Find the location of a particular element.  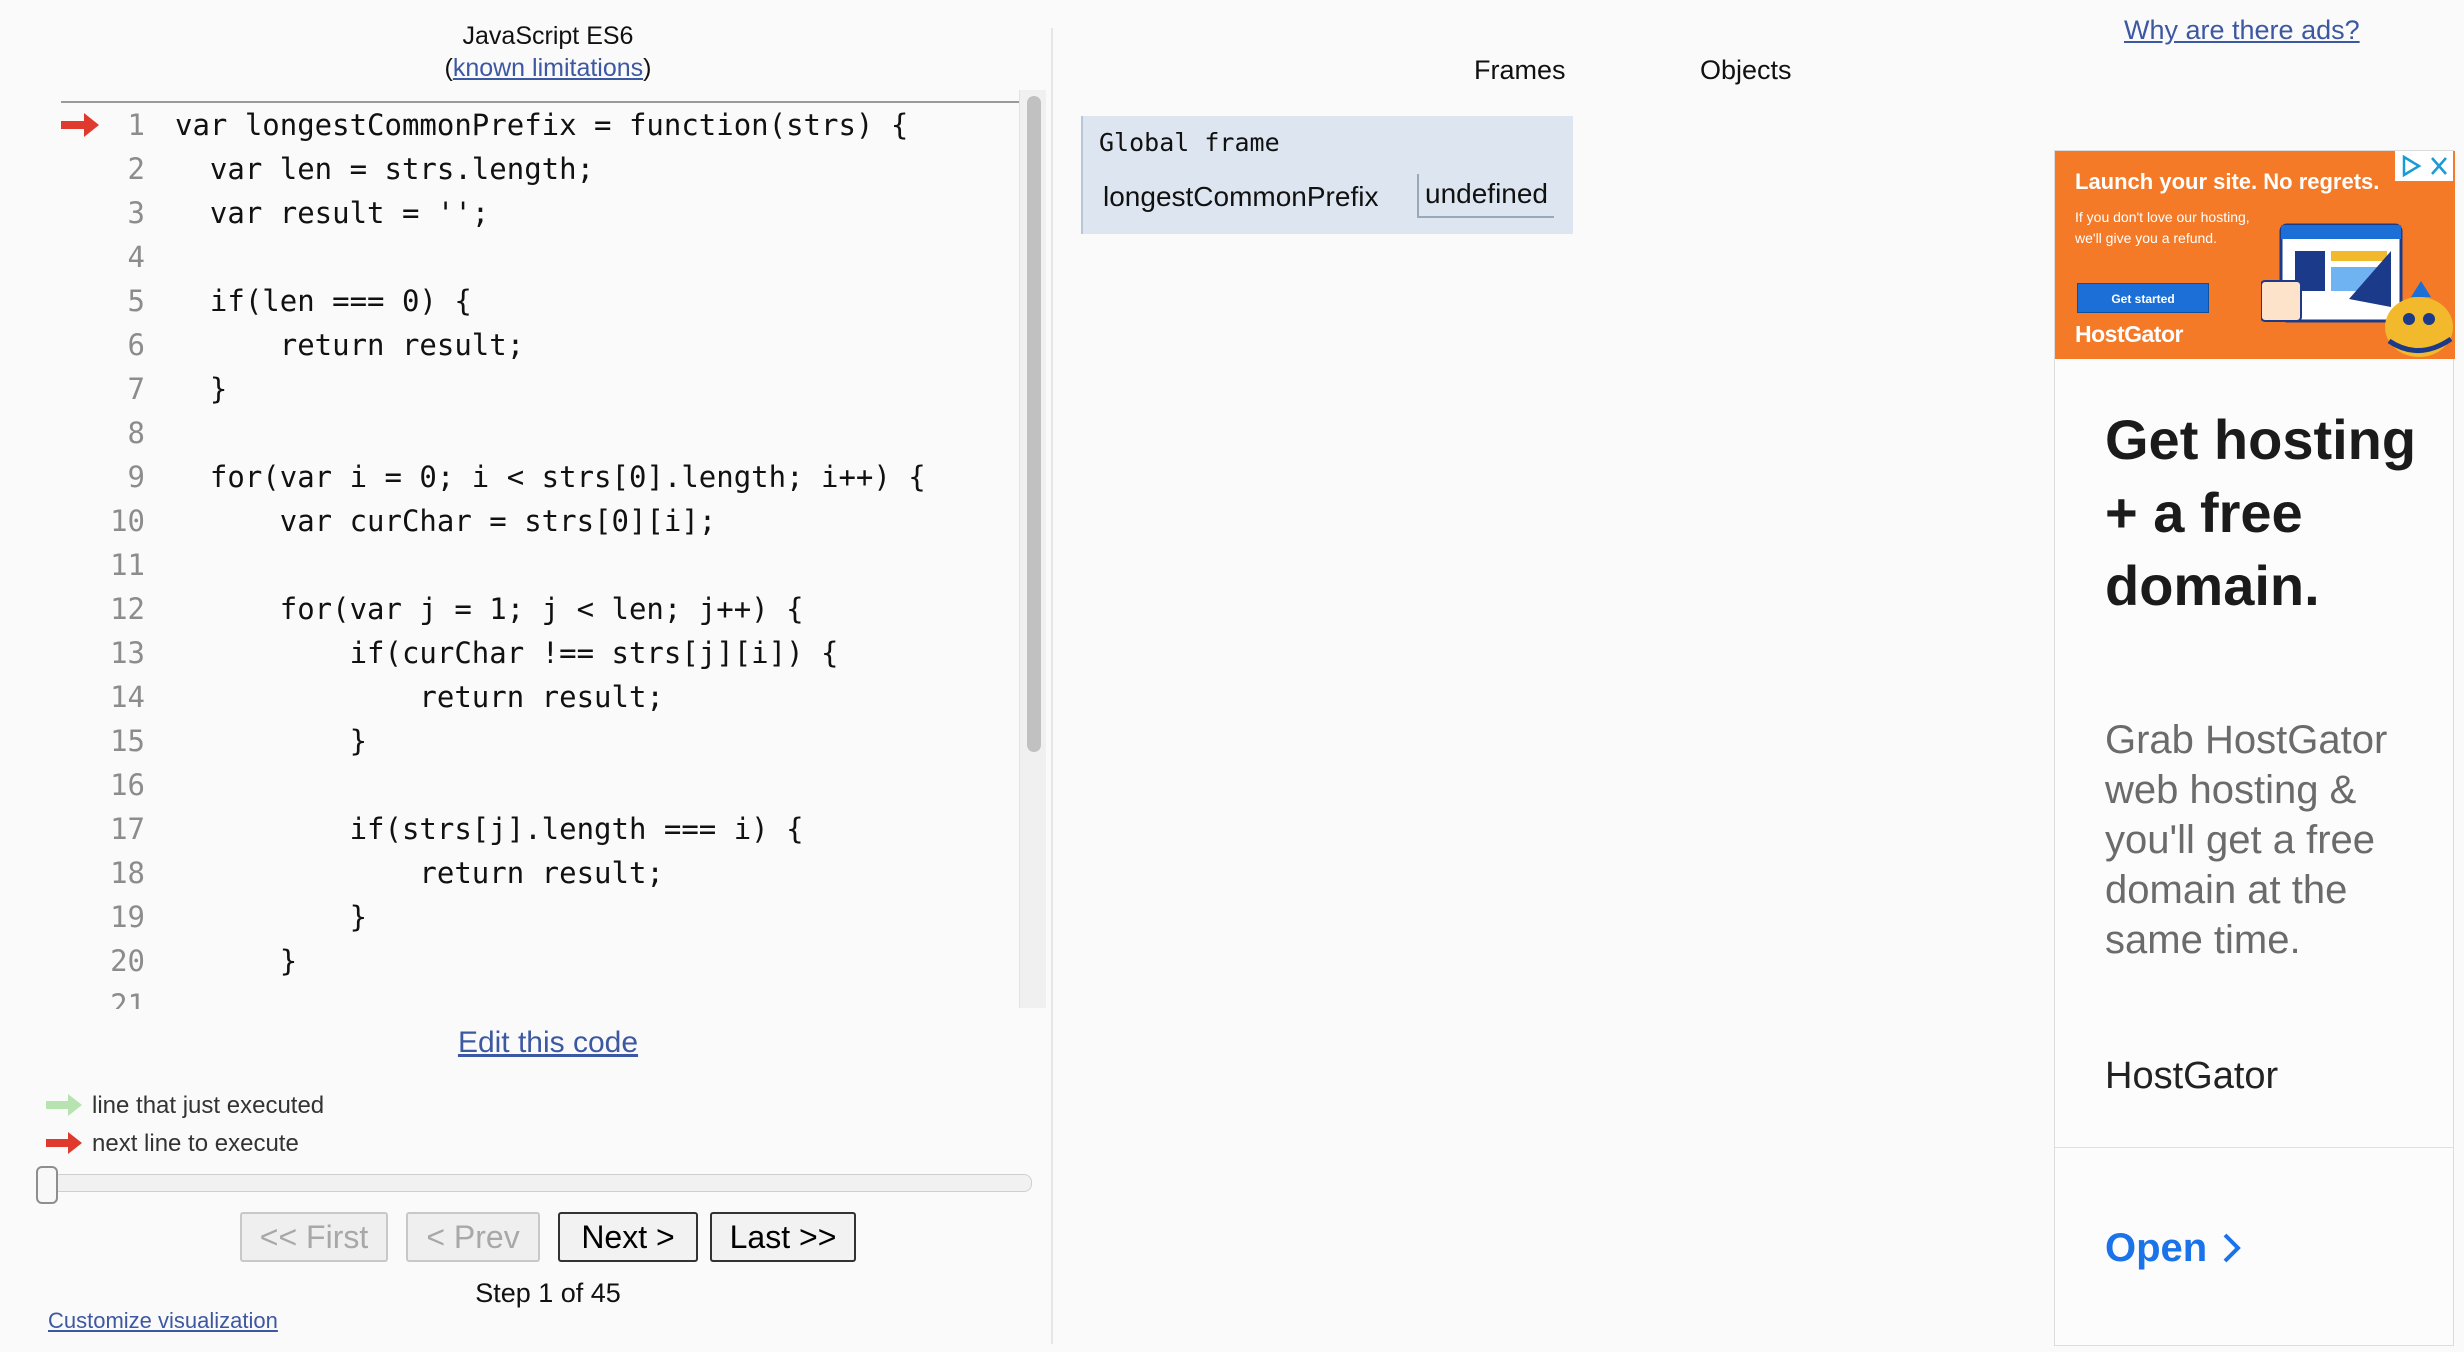

line-number: 12 is located at coordinates (127, 609).